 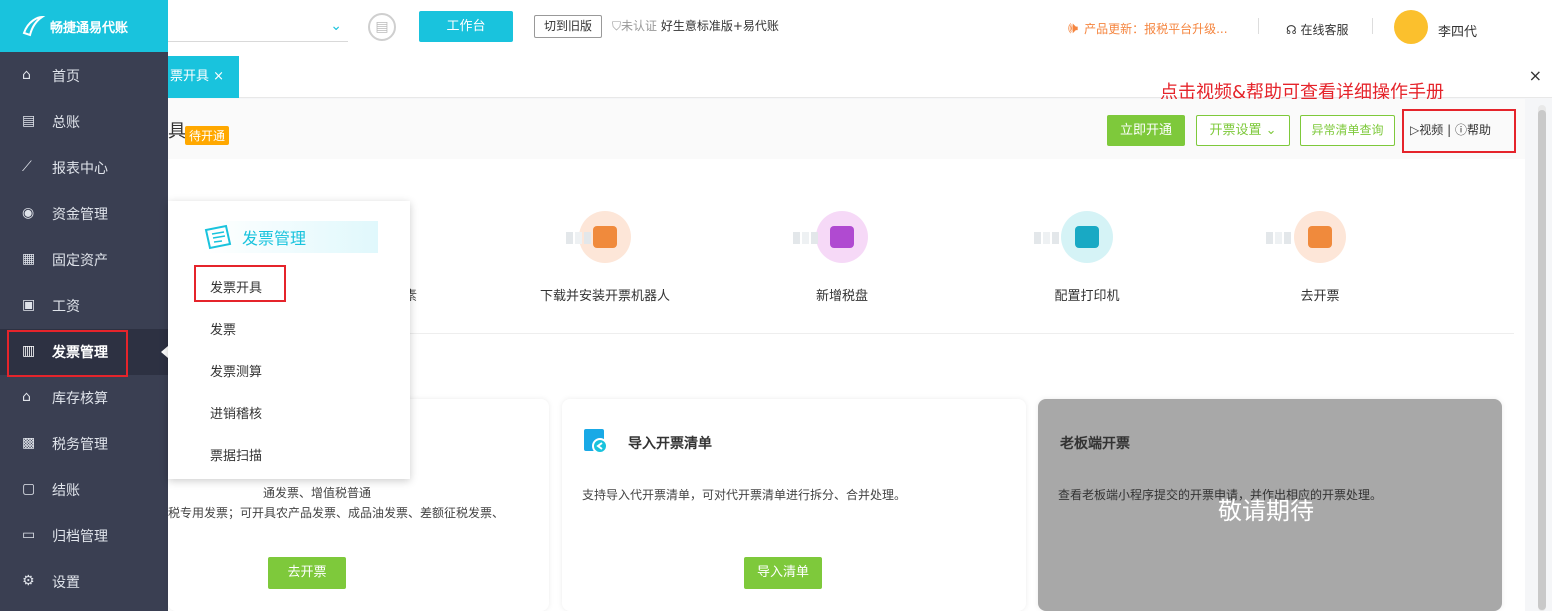 I want to click on sidebar-item: ▤ 总账, so click(x=84, y=122).